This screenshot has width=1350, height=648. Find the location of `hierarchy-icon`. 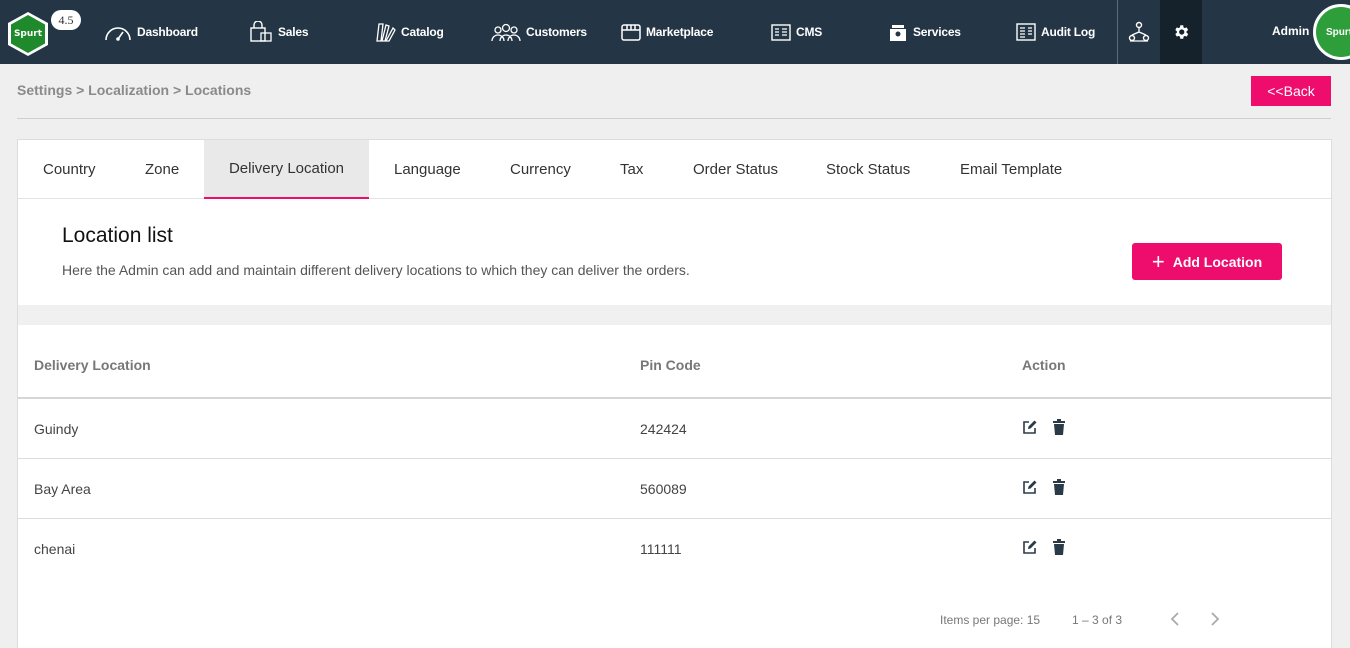

hierarchy-icon is located at coordinates (1139, 31).